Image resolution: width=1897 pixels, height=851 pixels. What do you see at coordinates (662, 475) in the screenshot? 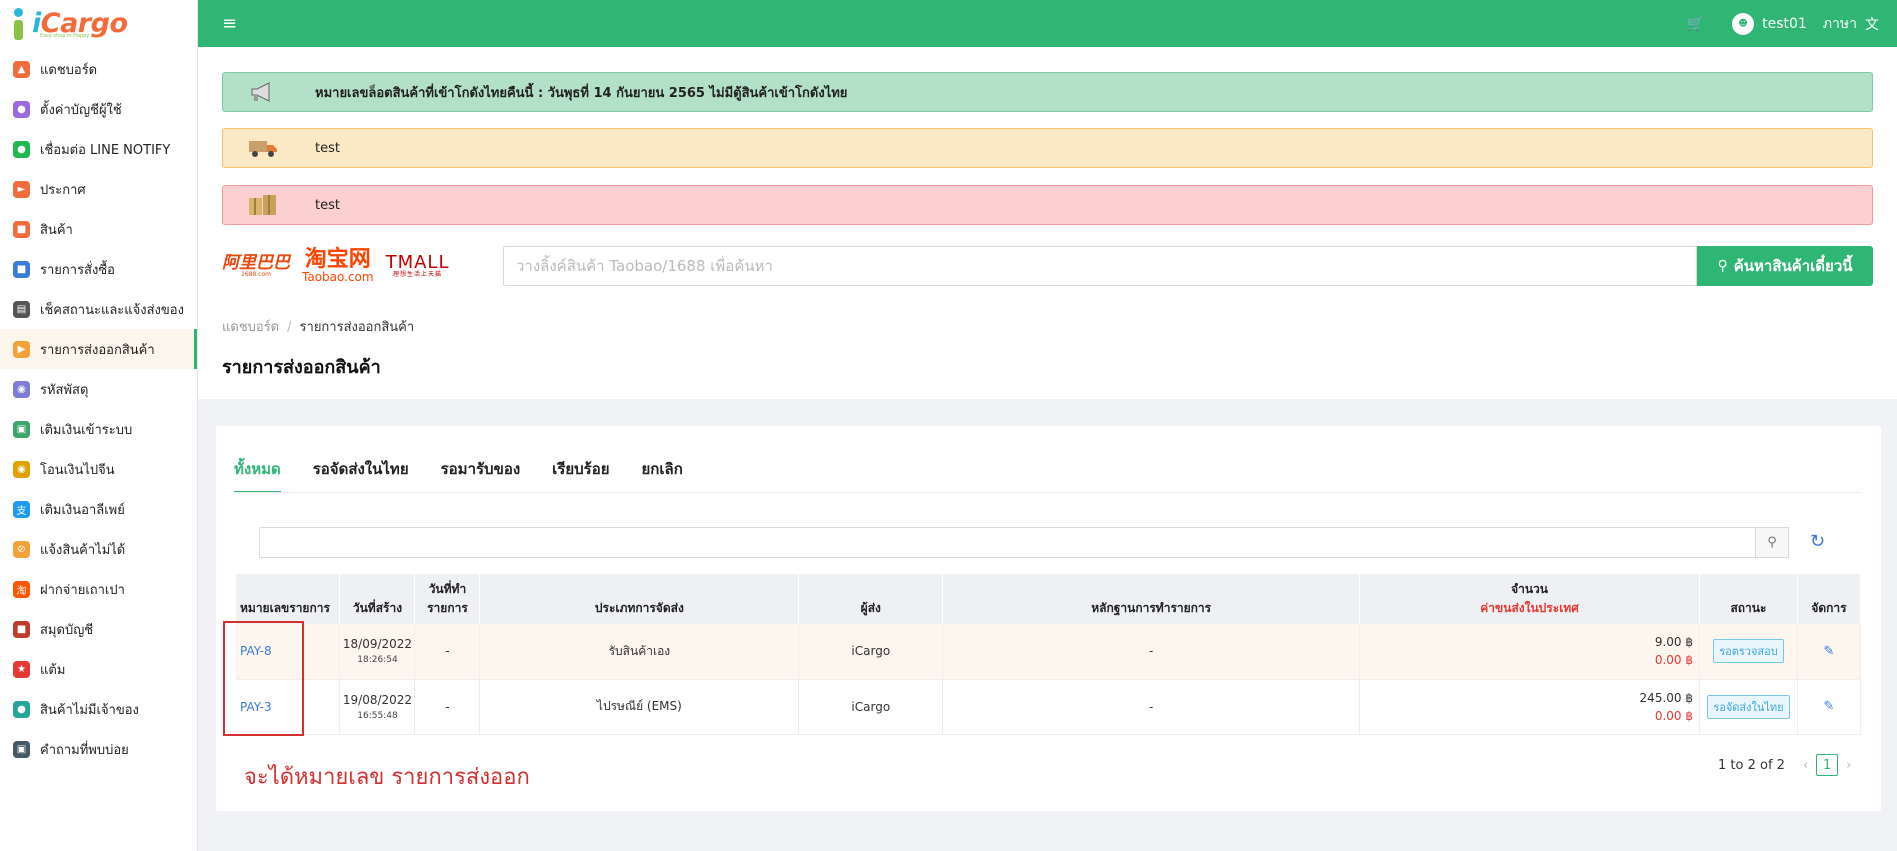
I see `tab-cancelled: ยกเลิก` at bounding box center [662, 475].